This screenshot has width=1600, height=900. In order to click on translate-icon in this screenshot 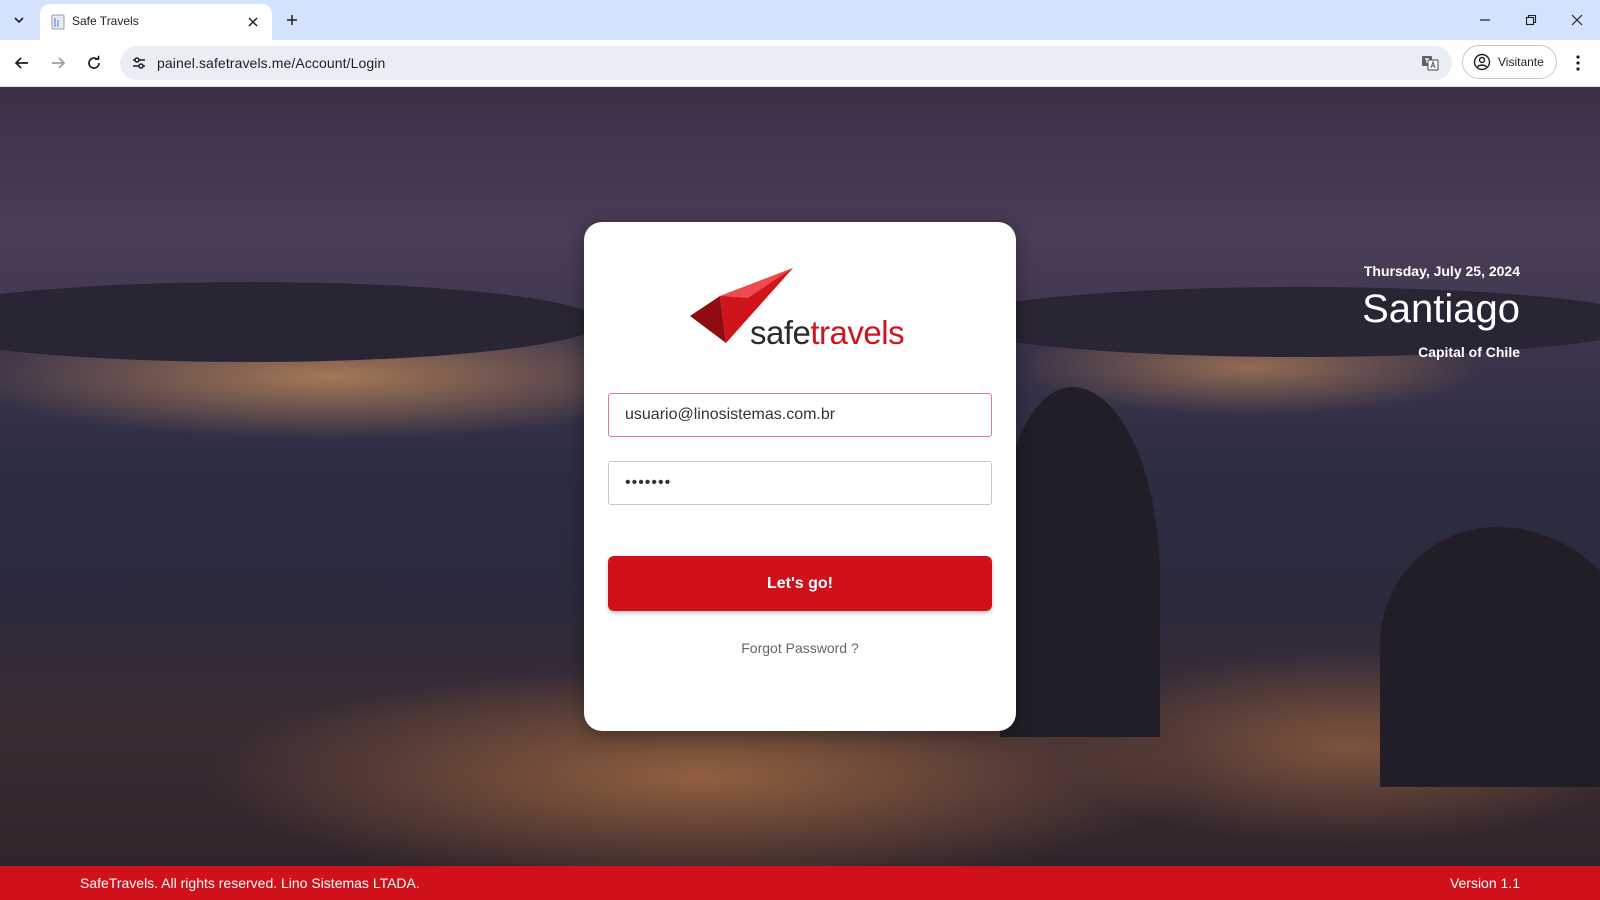, I will do `click(1430, 63)`.